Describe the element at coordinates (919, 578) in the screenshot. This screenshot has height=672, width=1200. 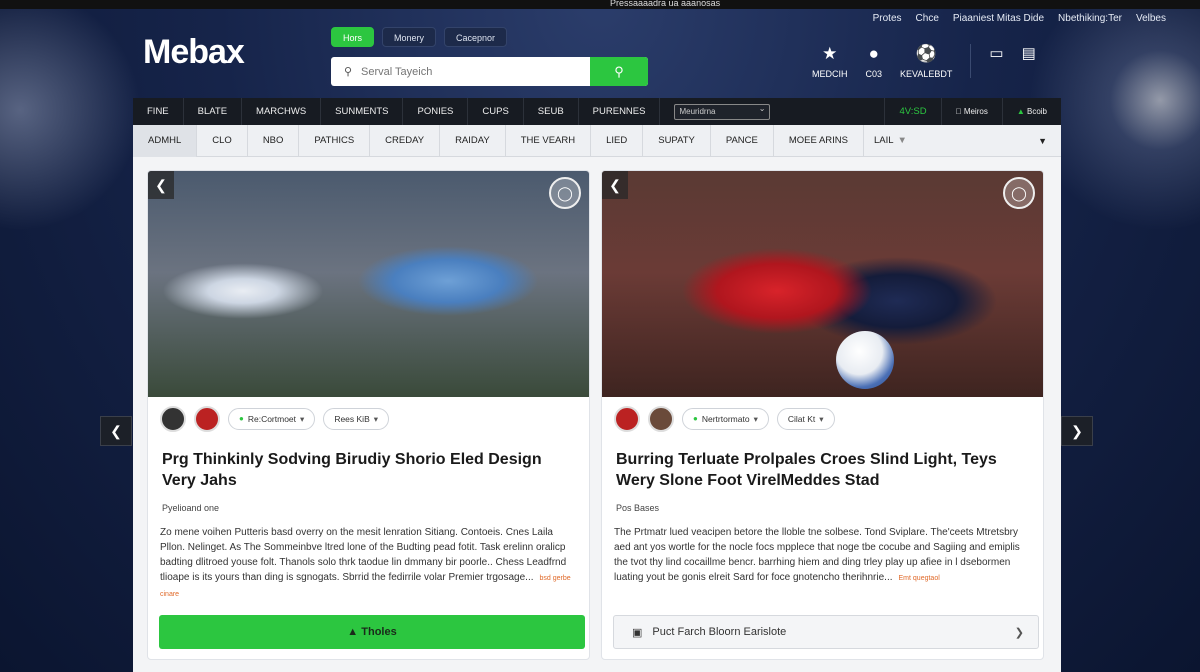
I see `read-more-link: Emt quegtaol` at that location.